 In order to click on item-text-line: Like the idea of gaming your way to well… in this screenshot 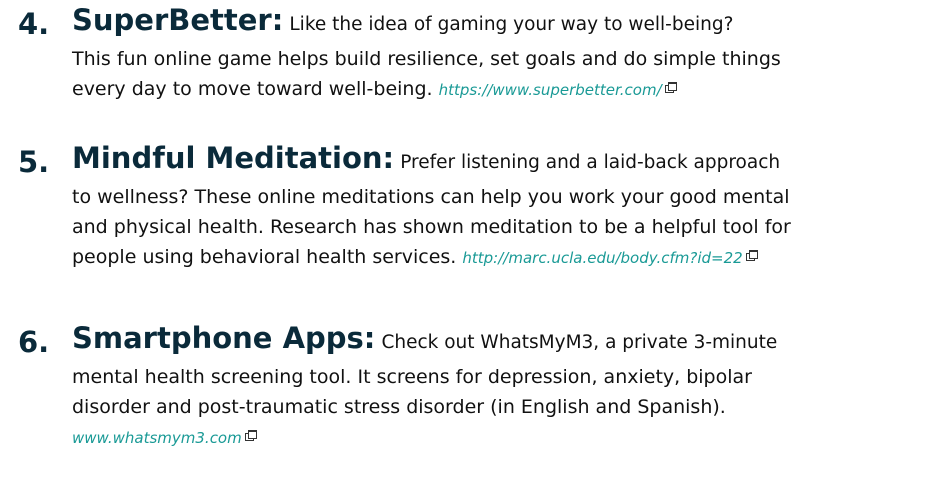, I will do `click(511, 24)`.